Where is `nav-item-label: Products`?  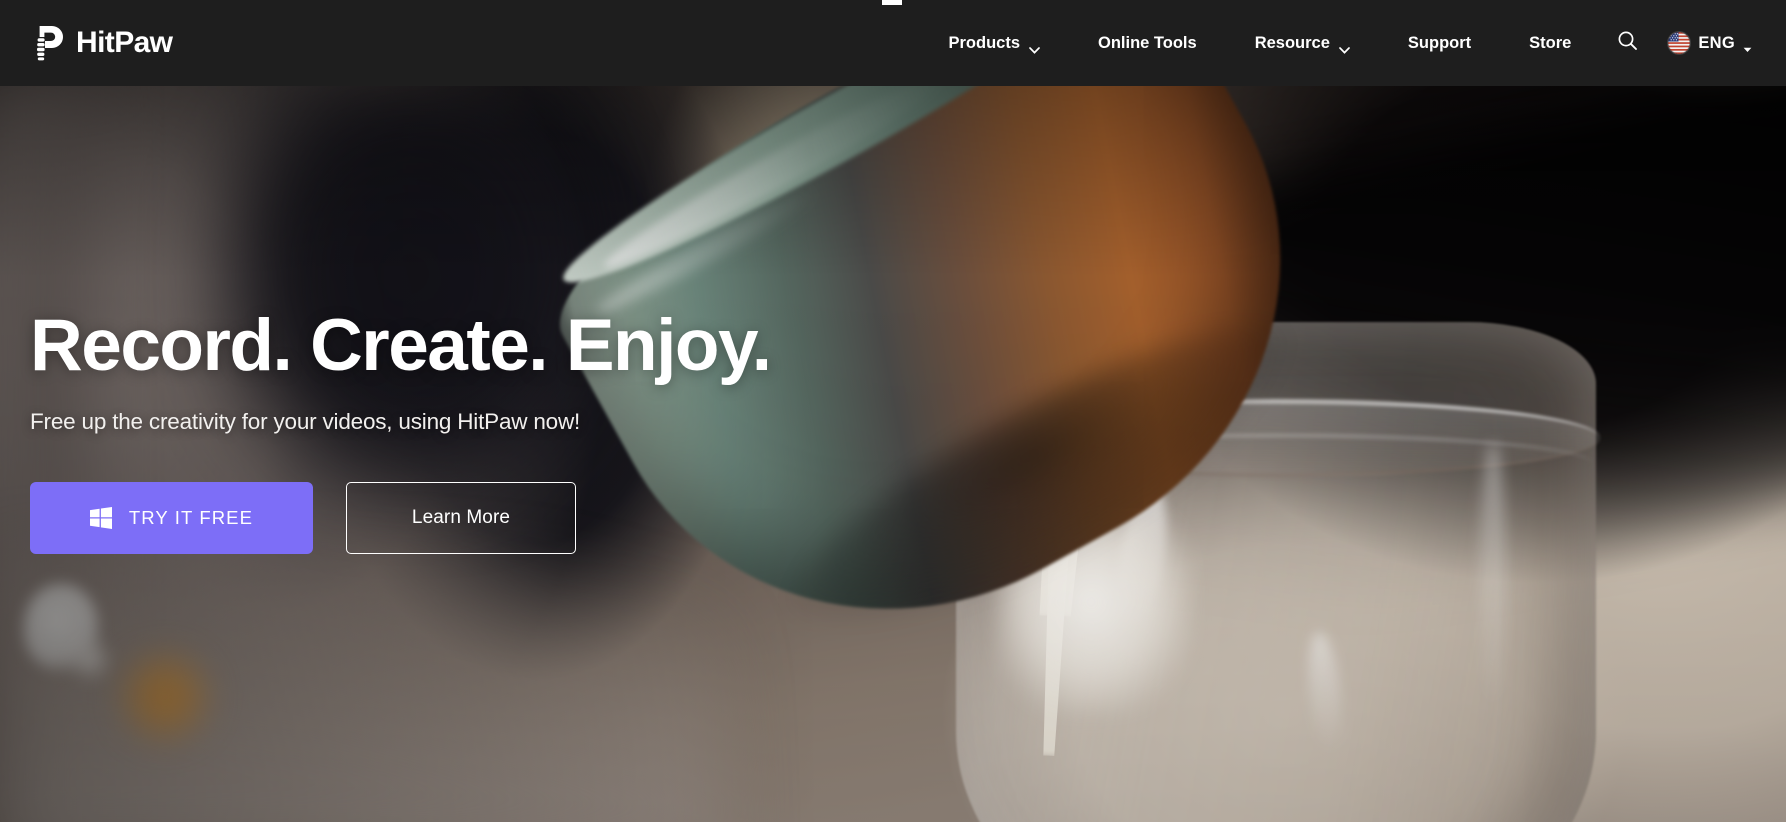 nav-item-label: Products is located at coordinates (984, 42).